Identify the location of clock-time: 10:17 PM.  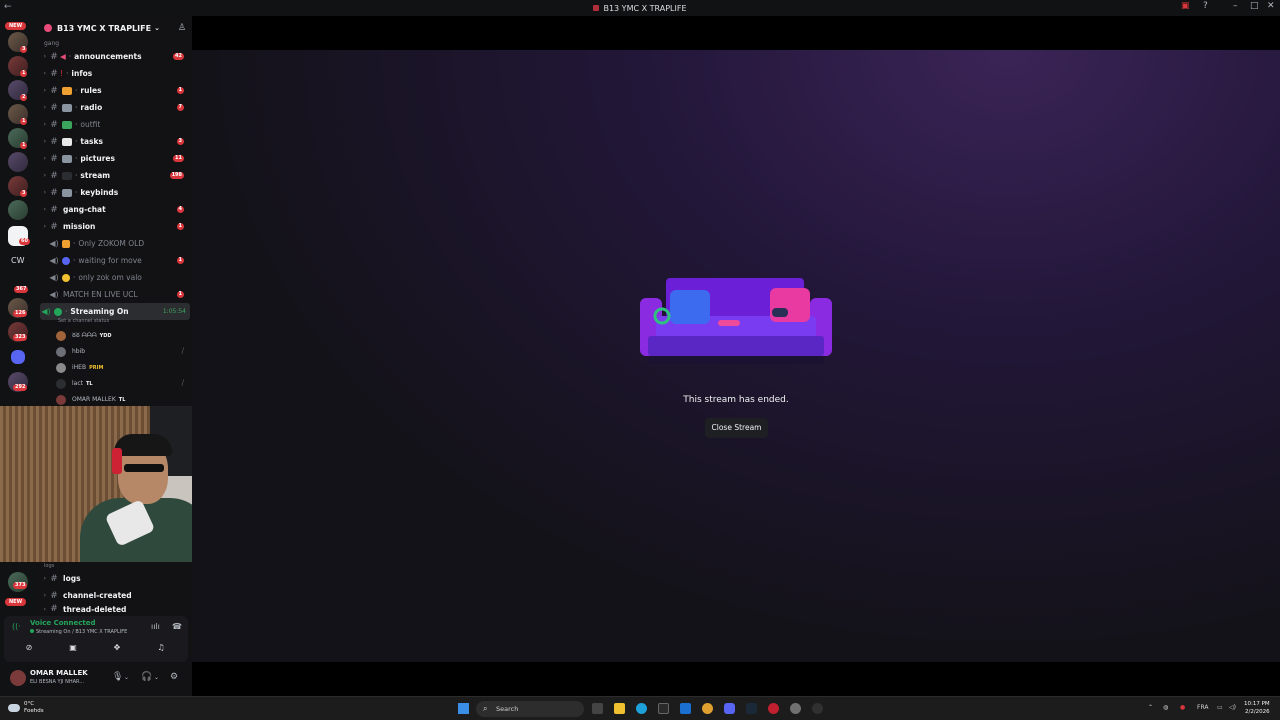
(1257, 704).